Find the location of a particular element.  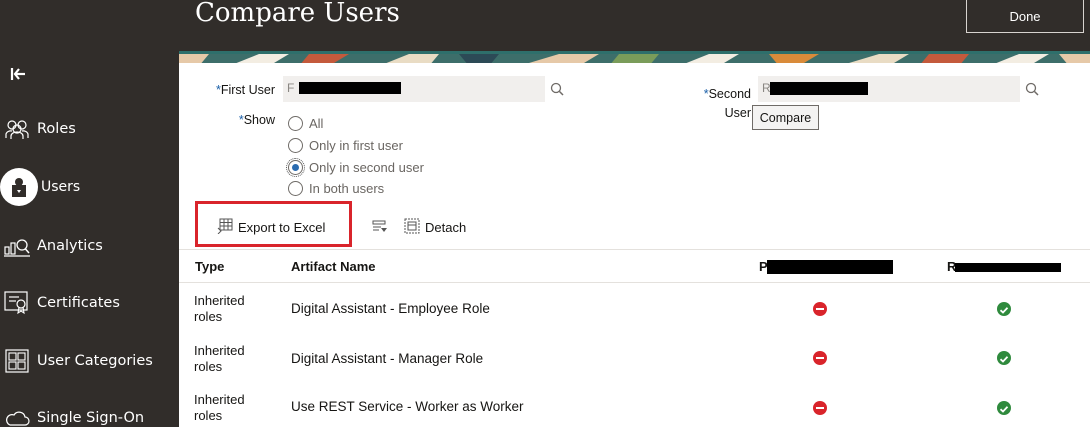

excel-icon is located at coordinates (227, 227).